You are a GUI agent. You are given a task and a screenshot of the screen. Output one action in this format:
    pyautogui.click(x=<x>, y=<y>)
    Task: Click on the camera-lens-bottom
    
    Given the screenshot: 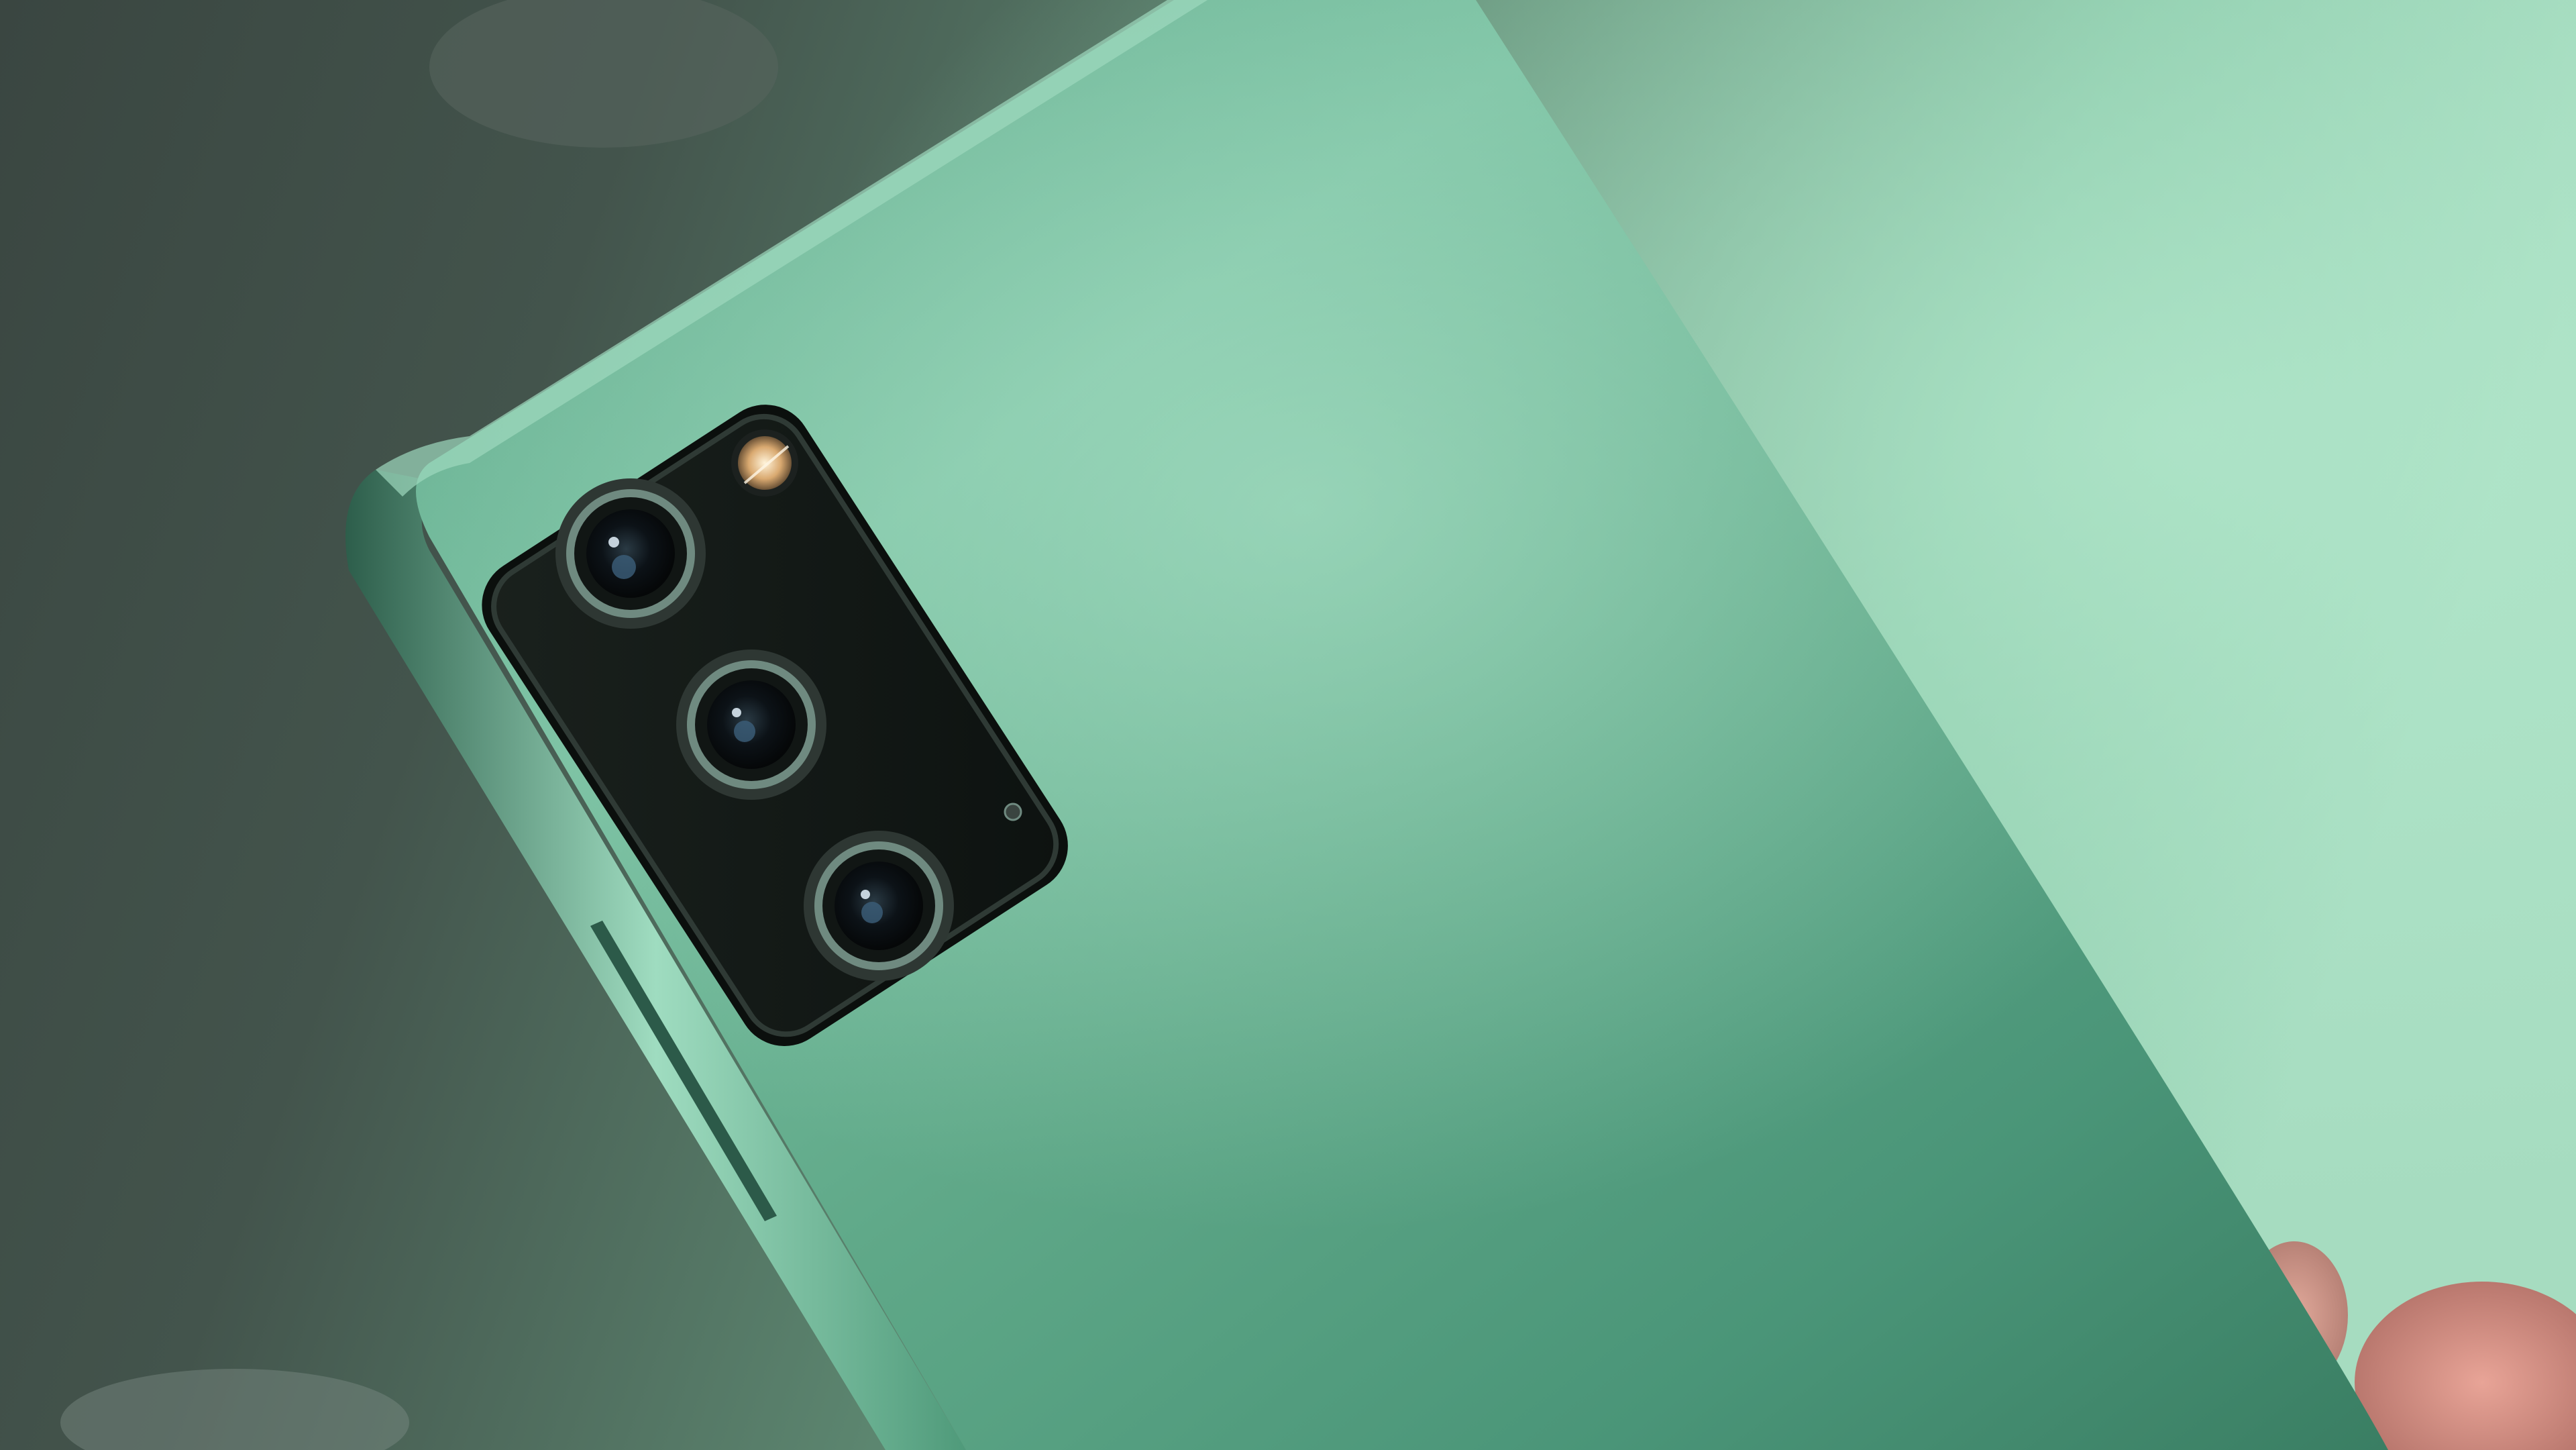 What is the action you would take?
    pyautogui.click(x=879, y=906)
    